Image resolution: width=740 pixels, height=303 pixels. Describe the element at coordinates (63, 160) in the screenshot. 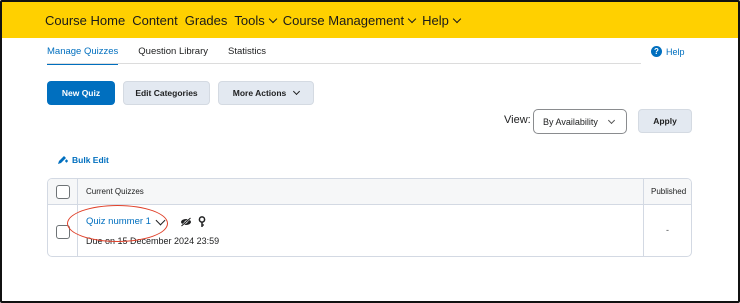

I see `pencil-edit-icon` at that location.